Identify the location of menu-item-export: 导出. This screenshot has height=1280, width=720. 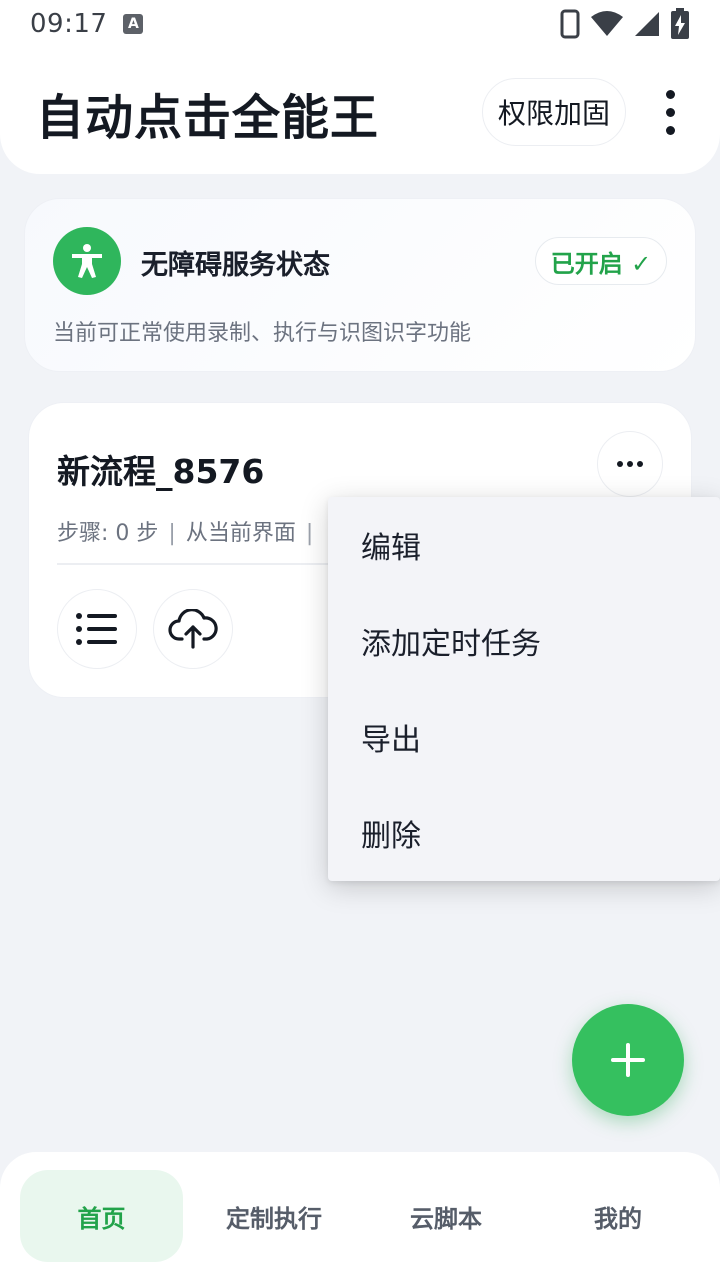
(524, 737).